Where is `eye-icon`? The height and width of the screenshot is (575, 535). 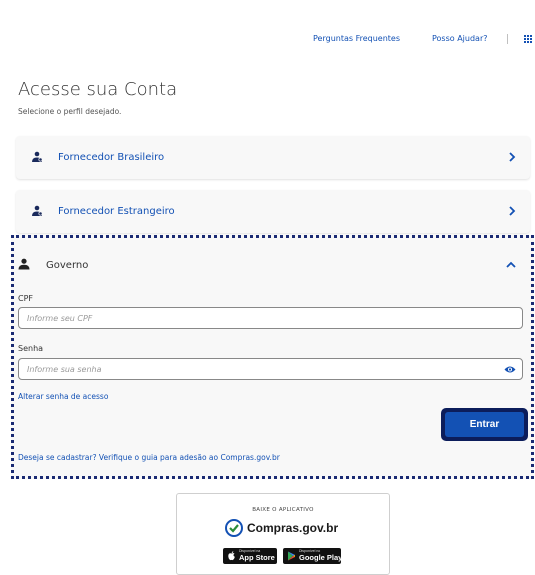 eye-icon is located at coordinates (510, 369).